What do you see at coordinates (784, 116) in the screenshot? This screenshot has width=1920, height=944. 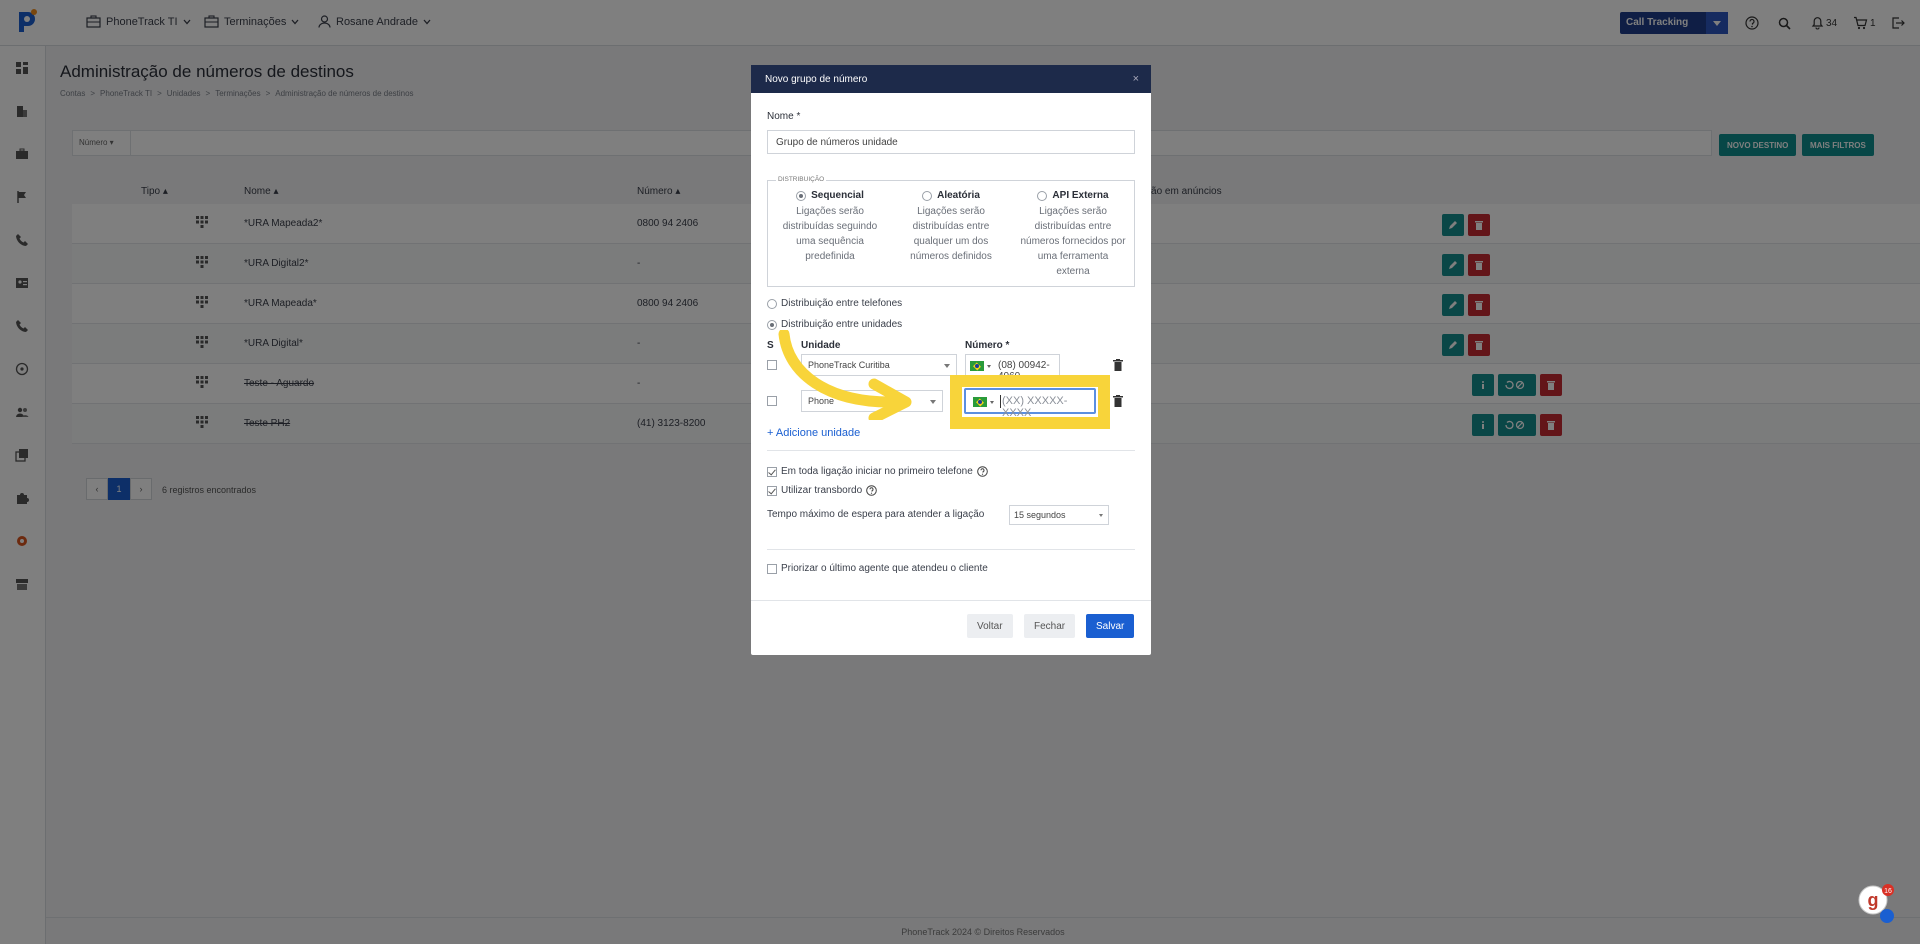 I see `name-label: Nome *` at bounding box center [784, 116].